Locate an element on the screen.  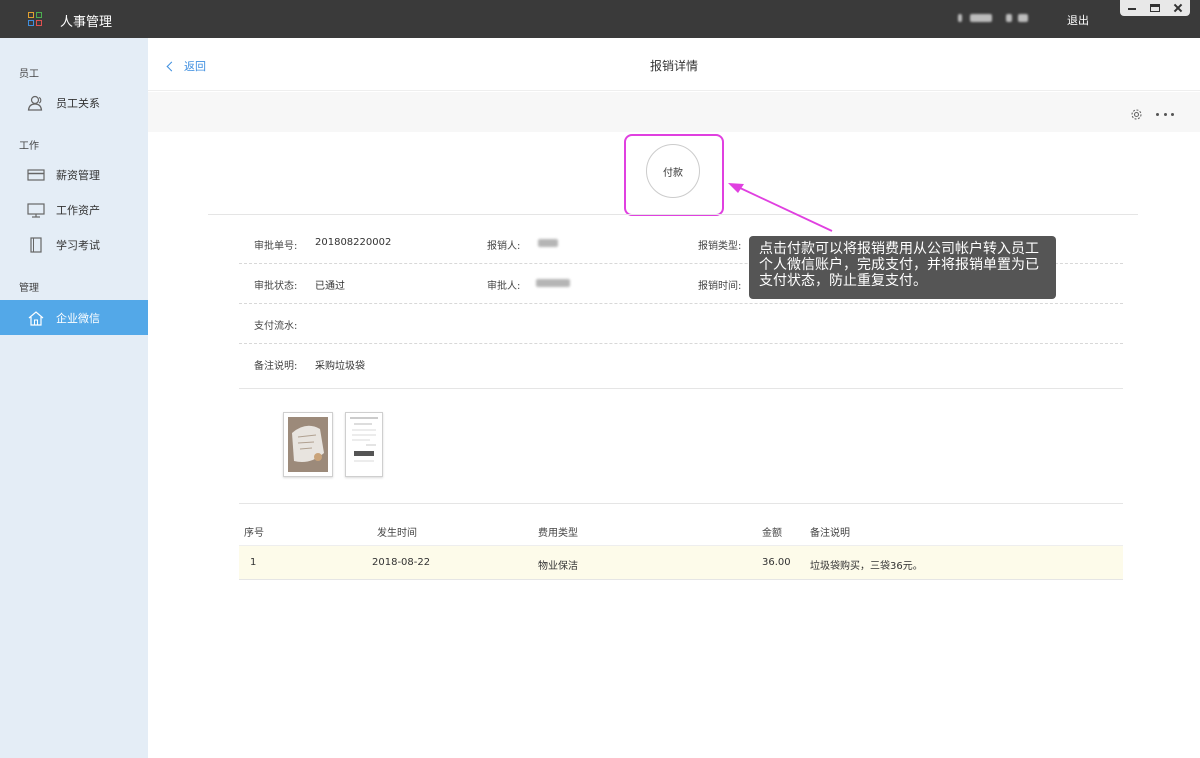
sidebar-item-employee-relations: 员工关系 is located at coordinates (74, 102).